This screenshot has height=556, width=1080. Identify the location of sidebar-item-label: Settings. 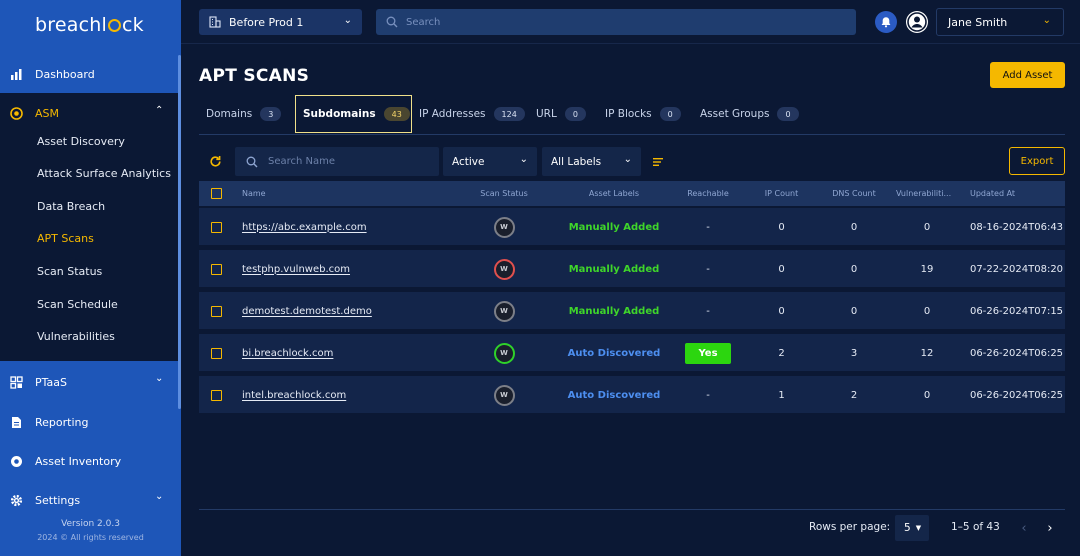
(58, 500).